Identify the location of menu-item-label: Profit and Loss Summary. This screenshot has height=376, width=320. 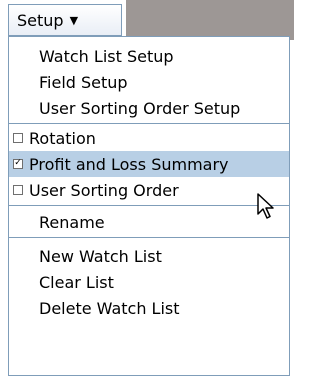
(129, 164).